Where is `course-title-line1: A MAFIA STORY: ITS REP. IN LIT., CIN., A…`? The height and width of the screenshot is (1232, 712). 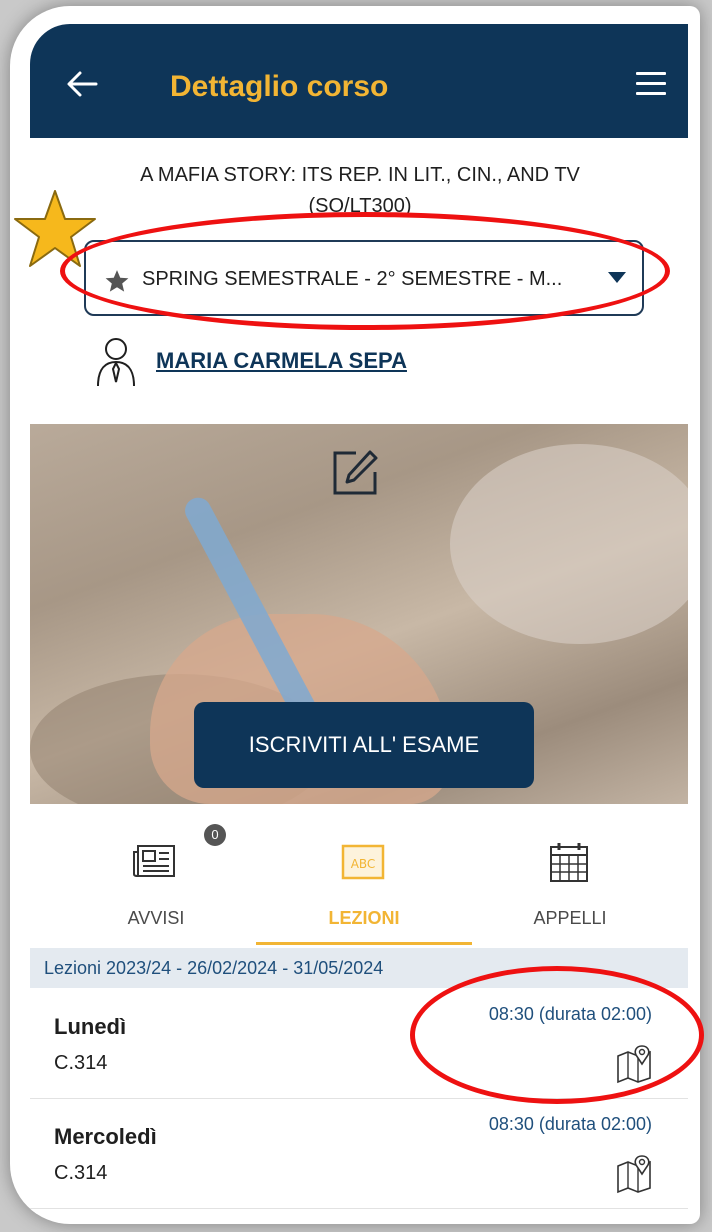
course-title-line1: A MAFIA STORY: ITS REP. IN LIT., CIN., A… is located at coordinates (360, 175).